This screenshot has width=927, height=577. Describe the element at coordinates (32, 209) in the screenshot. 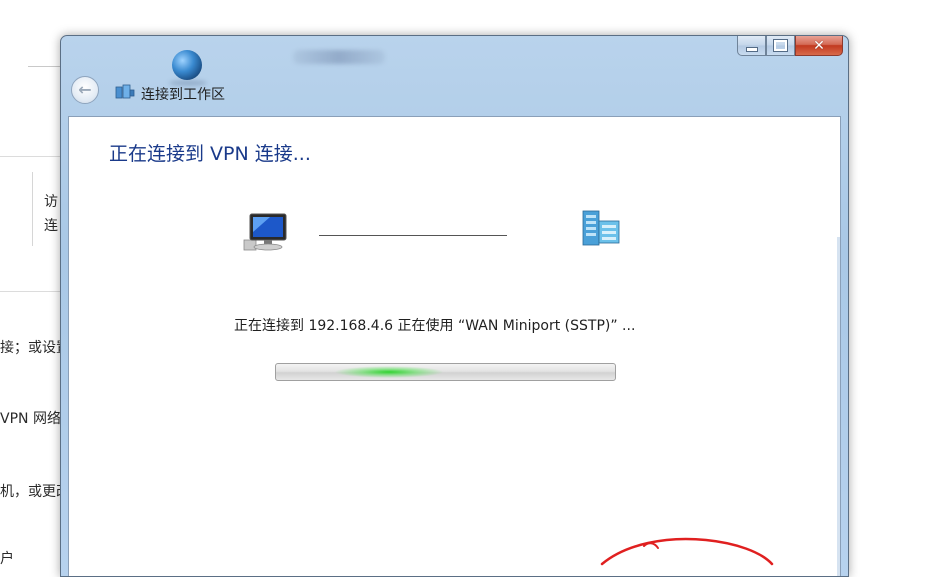

I see `background-panel-divider` at that location.